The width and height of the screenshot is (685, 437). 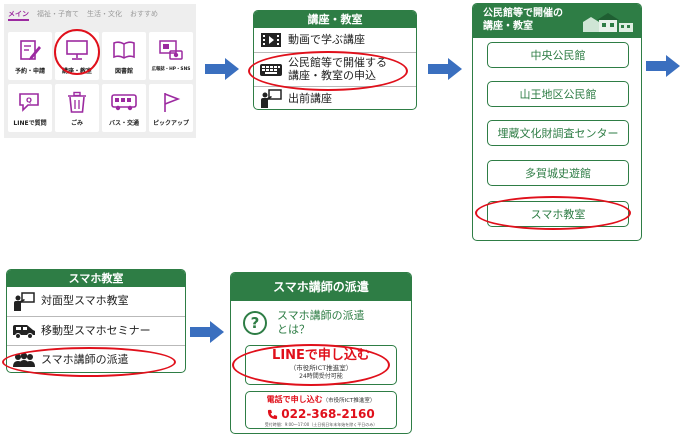 I want to click on phone-apply-dept: （市役所ICT推進室）, so click(x=349, y=401).